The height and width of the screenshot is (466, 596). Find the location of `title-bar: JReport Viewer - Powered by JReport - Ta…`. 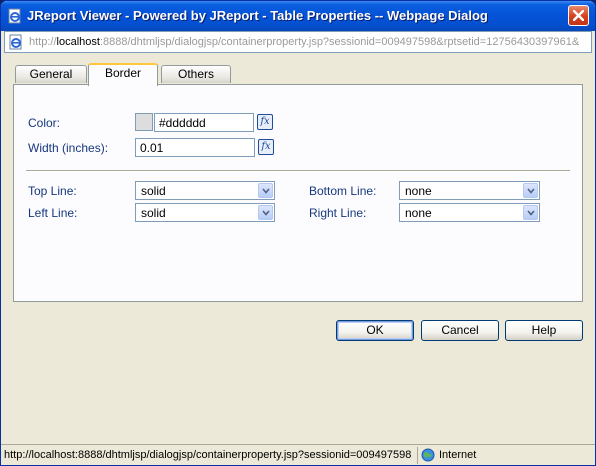

title-bar: JReport Viewer - Powered by JReport - Ta… is located at coordinates (298, 16).